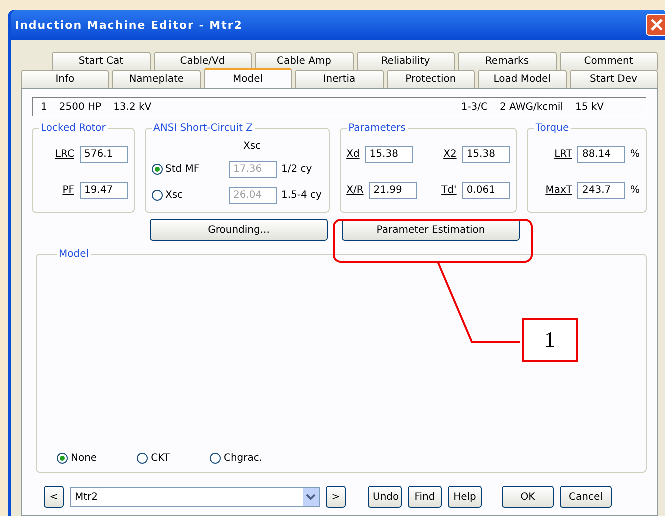  What do you see at coordinates (609, 61) in the screenshot?
I see `tab: Comment` at bounding box center [609, 61].